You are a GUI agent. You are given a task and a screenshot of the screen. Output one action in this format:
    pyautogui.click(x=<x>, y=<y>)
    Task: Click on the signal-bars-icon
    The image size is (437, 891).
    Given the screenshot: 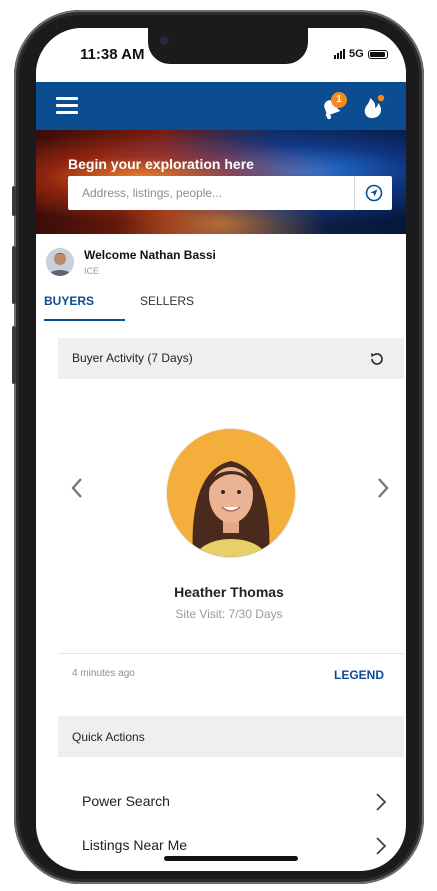 What is the action you would take?
    pyautogui.click(x=339, y=54)
    